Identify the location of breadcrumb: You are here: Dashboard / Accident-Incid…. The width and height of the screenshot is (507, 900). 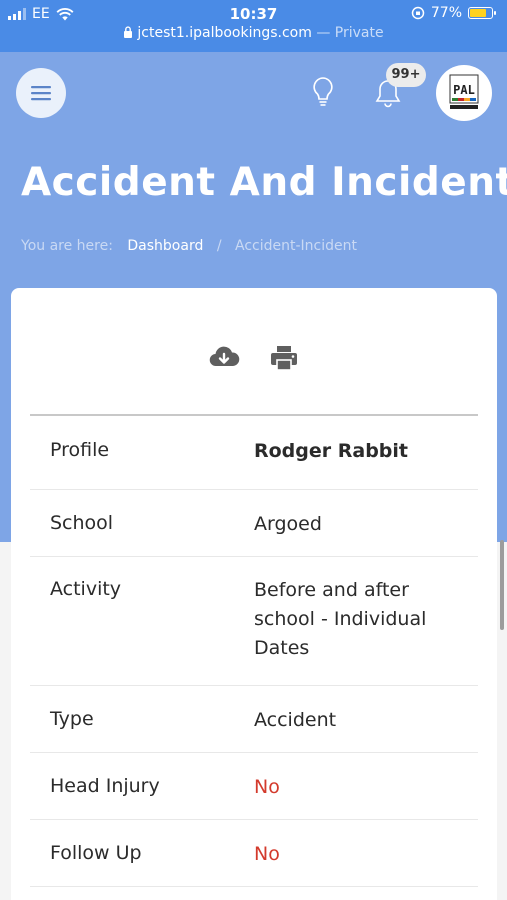
(189, 246).